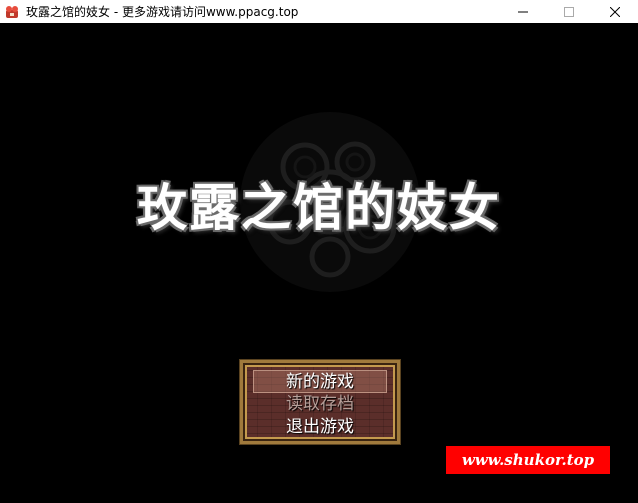 The width and height of the screenshot is (638, 503). I want to click on title-menu: 新的游戏 读取存档 退出游戏, so click(320, 402).